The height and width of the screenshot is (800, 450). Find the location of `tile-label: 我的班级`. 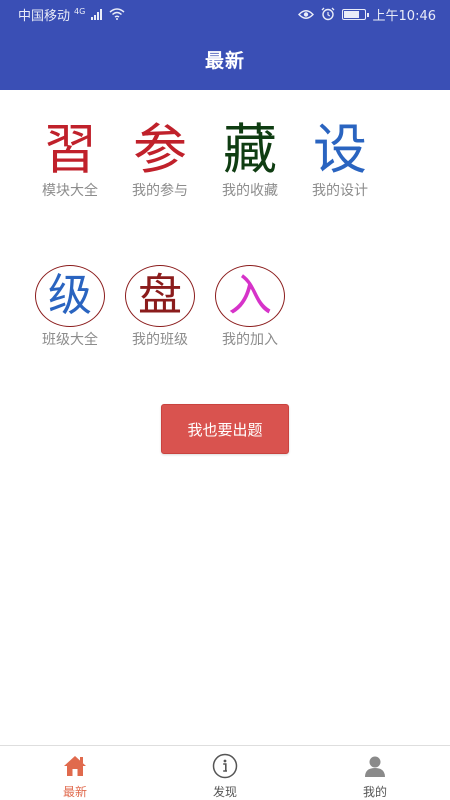

tile-label: 我的班级 is located at coordinates (160, 340).